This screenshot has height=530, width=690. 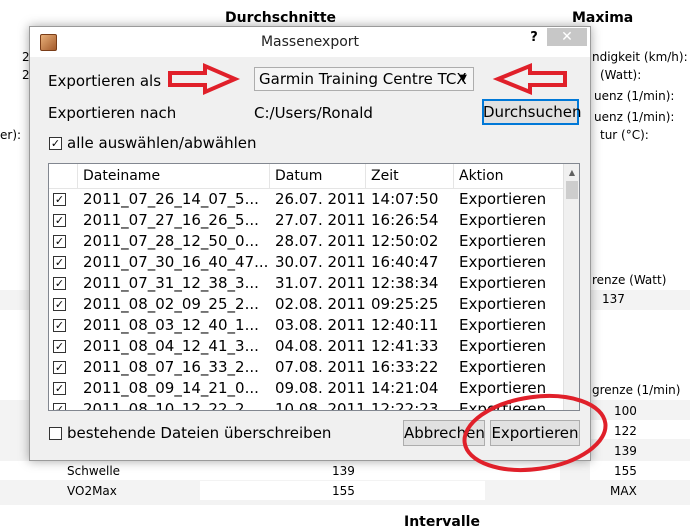 What do you see at coordinates (204, 79) in the screenshot?
I see `red-arrow-right-icon` at bounding box center [204, 79].